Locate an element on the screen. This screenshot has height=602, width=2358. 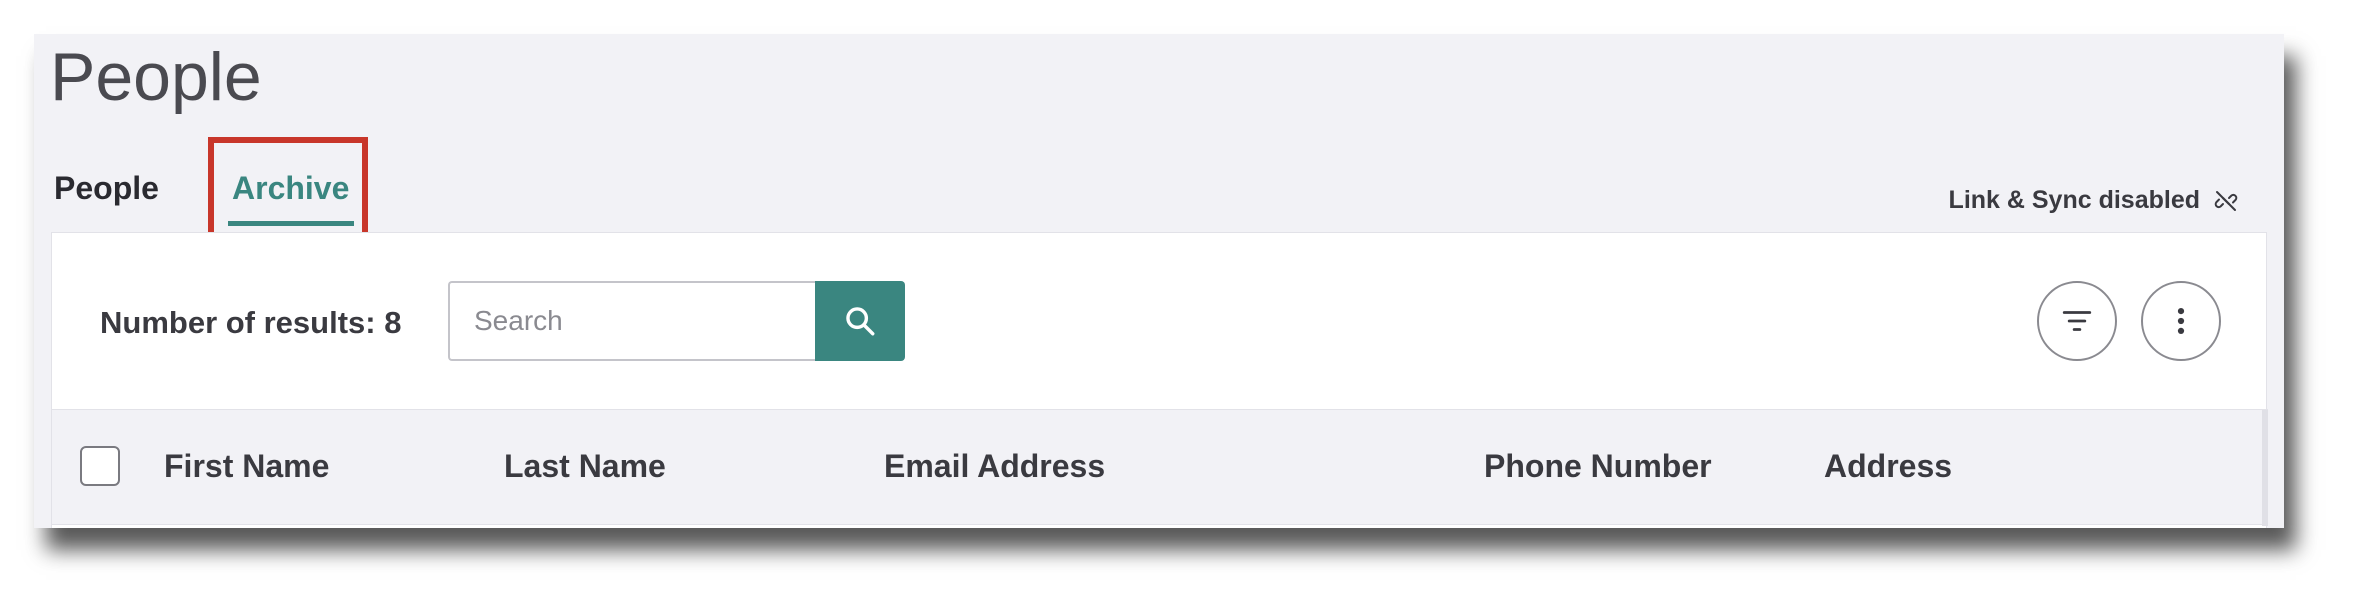
tab-people: People is located at coordinates (106, 188).